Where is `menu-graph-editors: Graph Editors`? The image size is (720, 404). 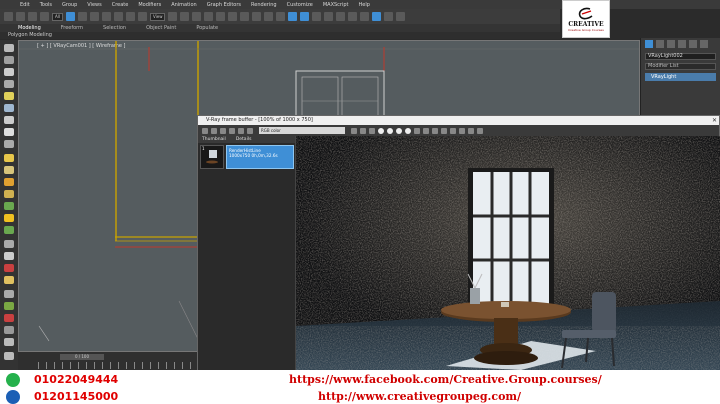
menu-graph-editors: Graph Editors is located at coordinates (224, 5).